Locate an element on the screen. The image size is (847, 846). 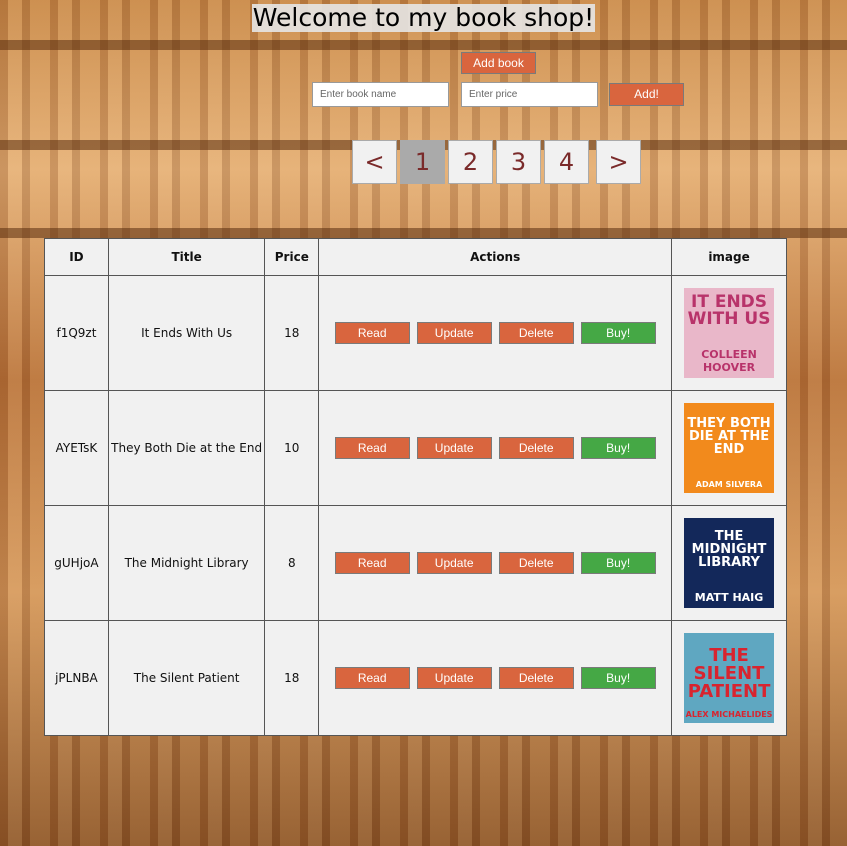
cover-title: THEY BOTH DIE AT THE END is located at coordinates (729, 436).